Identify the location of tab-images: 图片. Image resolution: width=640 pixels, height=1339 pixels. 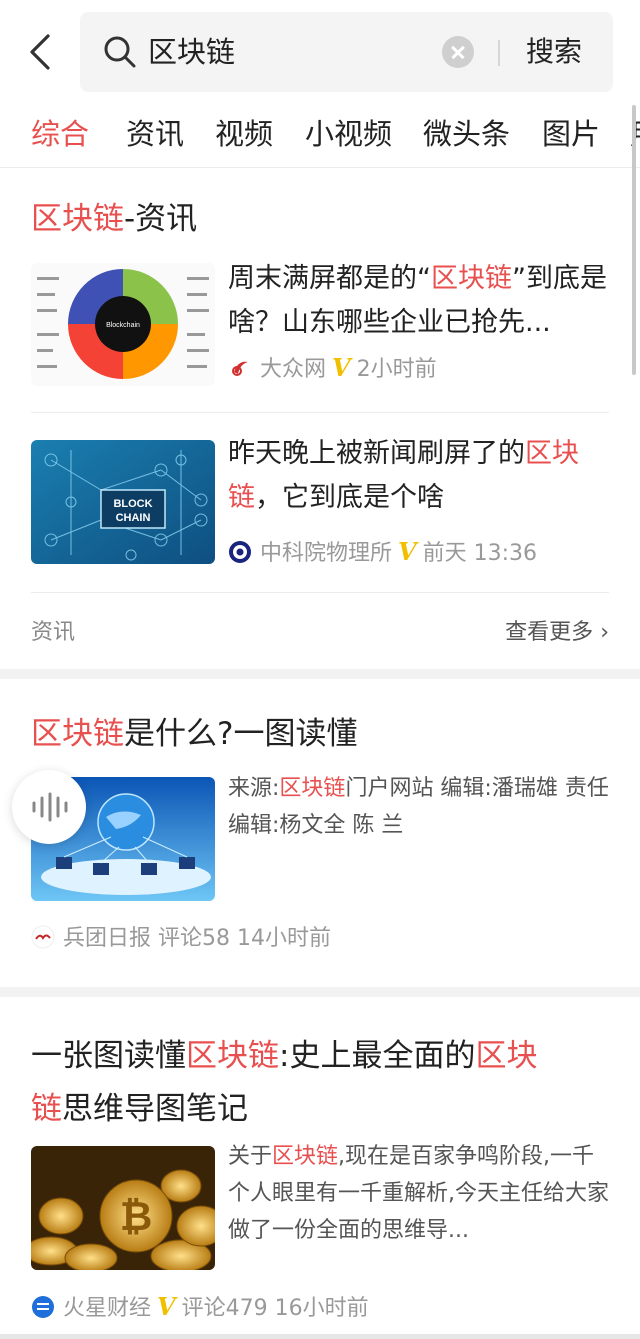
(571, 134).